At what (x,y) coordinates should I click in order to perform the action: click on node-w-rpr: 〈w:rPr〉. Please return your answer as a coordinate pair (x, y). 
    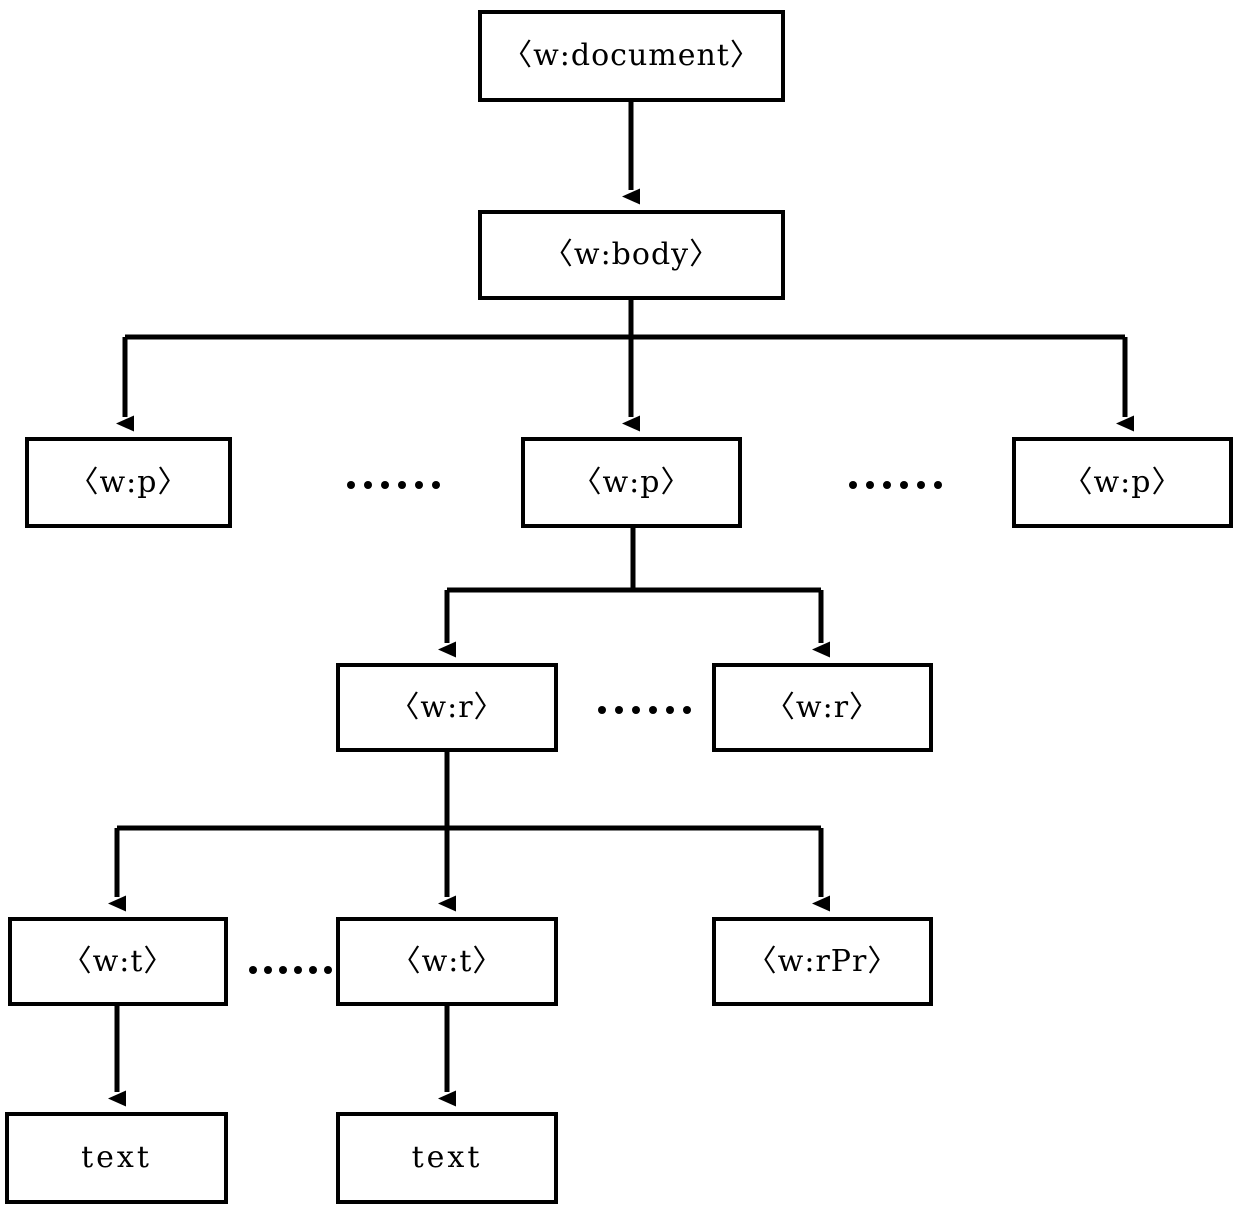
    Looking at the image, I should click on (822, 961).